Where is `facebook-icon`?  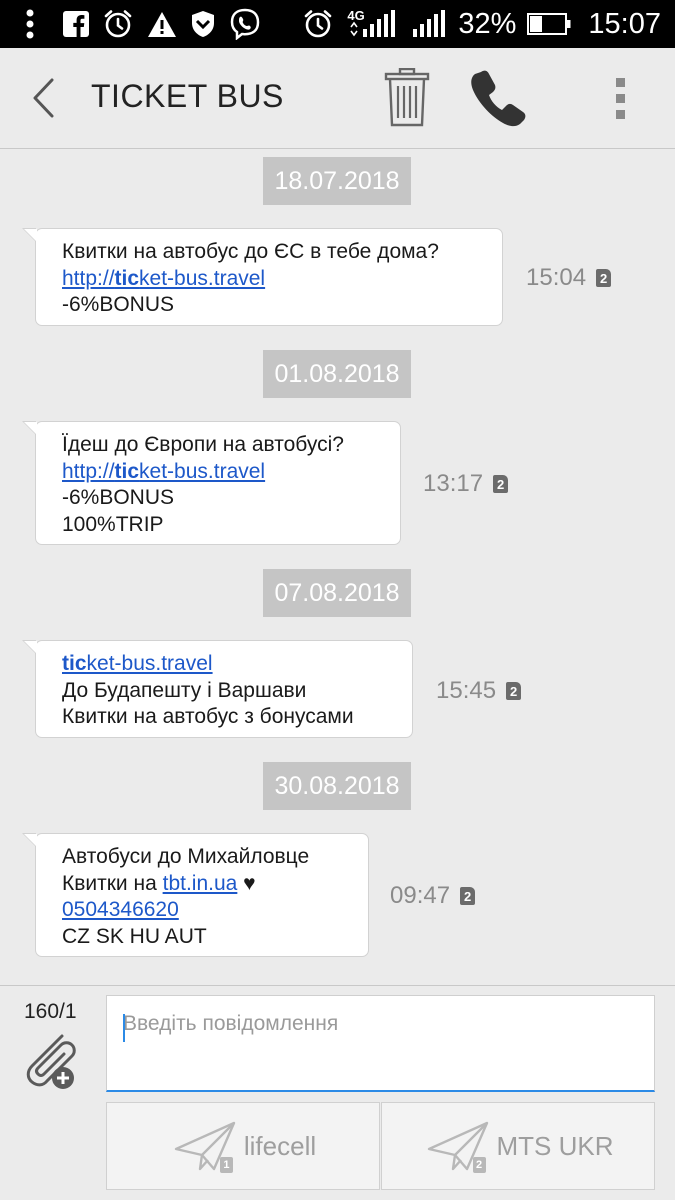
facebook-icon is located at coordinates (76, 24).